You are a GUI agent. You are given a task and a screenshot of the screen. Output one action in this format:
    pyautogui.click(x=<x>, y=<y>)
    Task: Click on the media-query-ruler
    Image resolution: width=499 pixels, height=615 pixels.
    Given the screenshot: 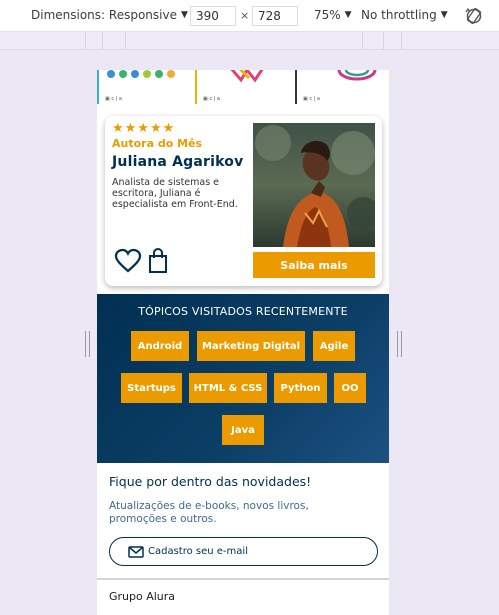 What is the action you would take?
    pyautogui.click(x=249, y=41)
    